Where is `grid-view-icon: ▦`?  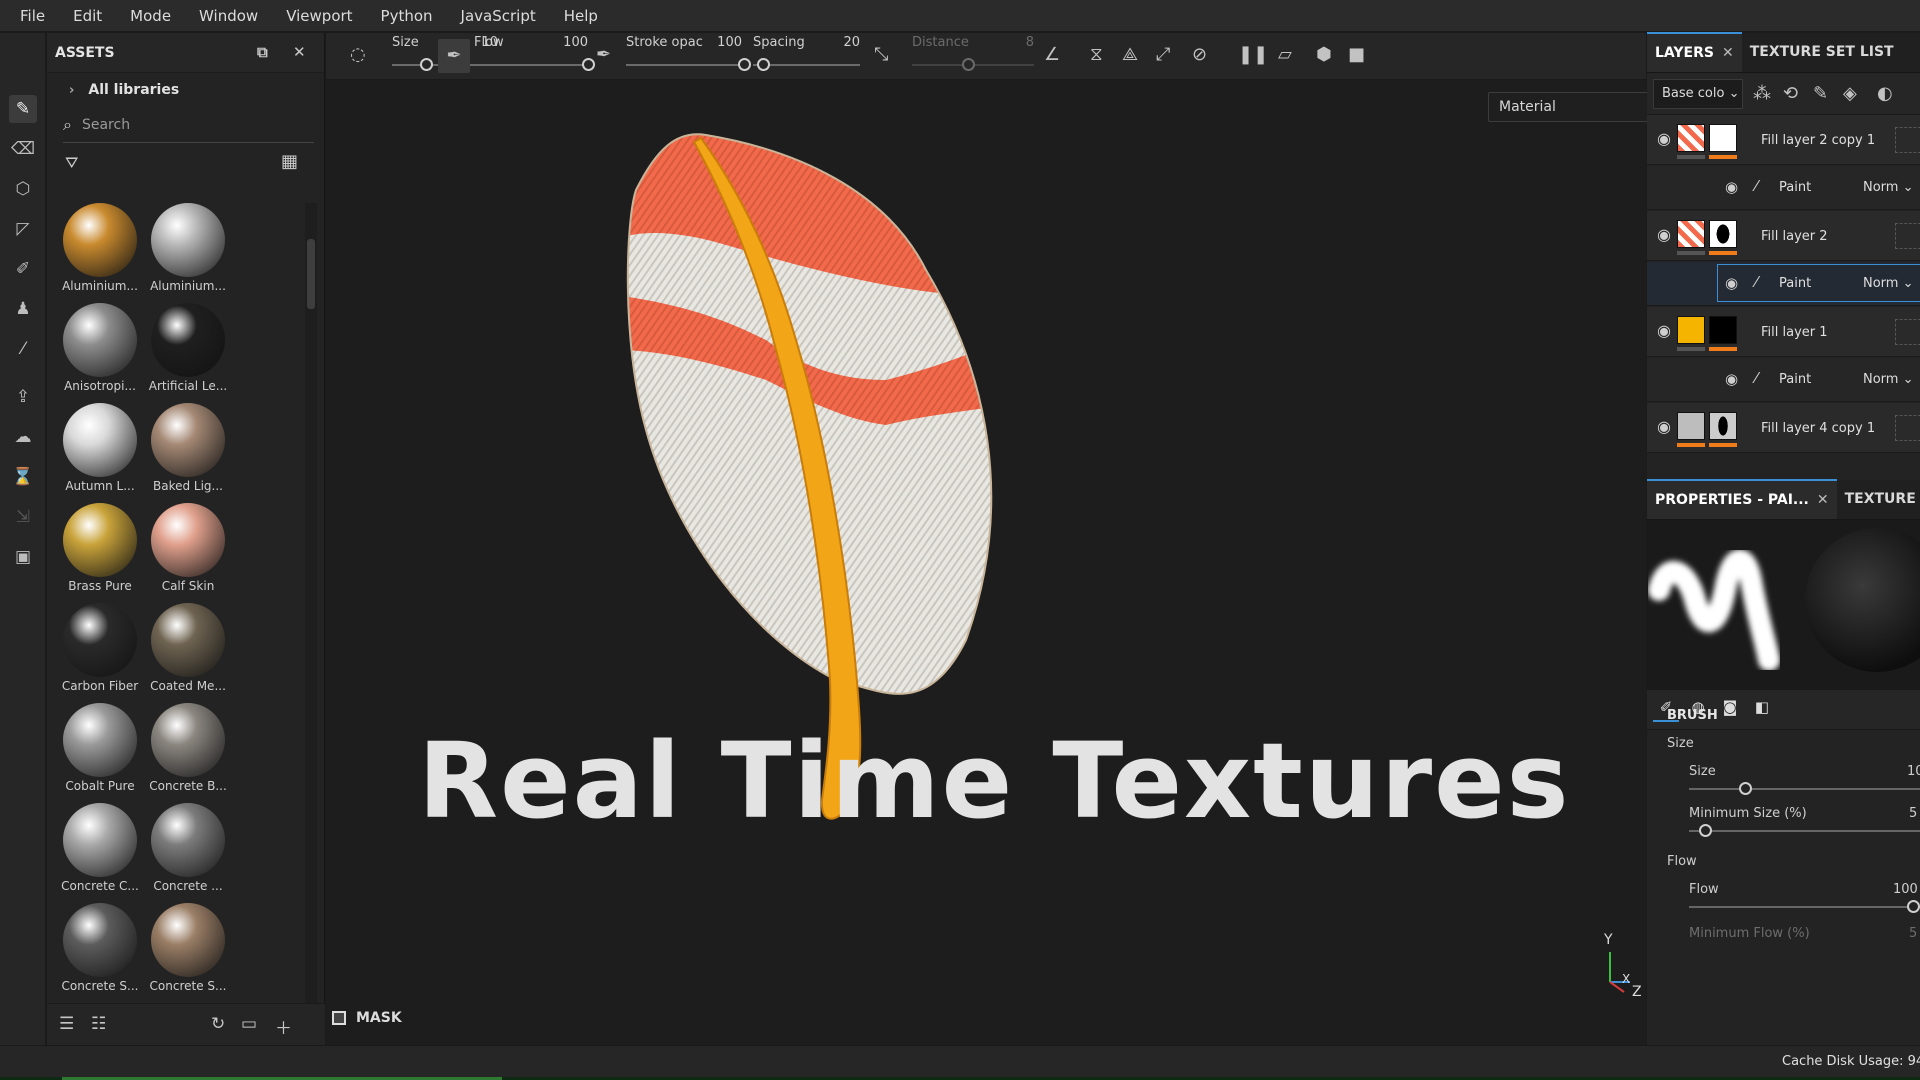 grid-view-icon: ▦ is located at coordinates (289, 161).